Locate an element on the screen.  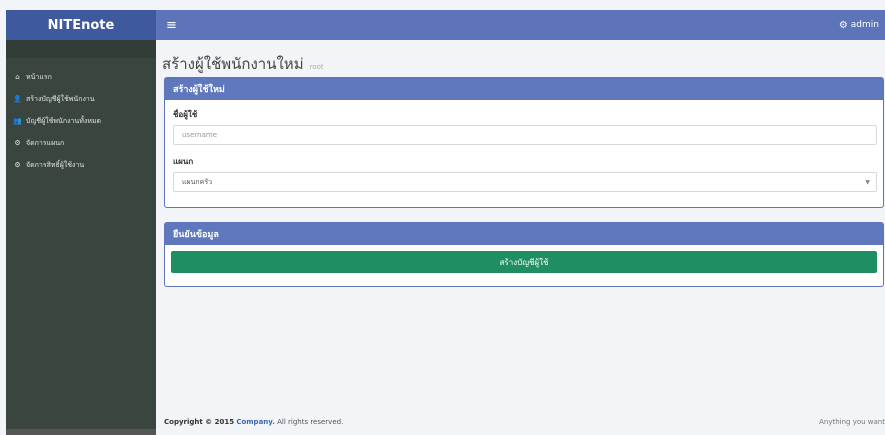
panel-heading: ยืนยันข้อมูล is located at coordinates (524, 234).